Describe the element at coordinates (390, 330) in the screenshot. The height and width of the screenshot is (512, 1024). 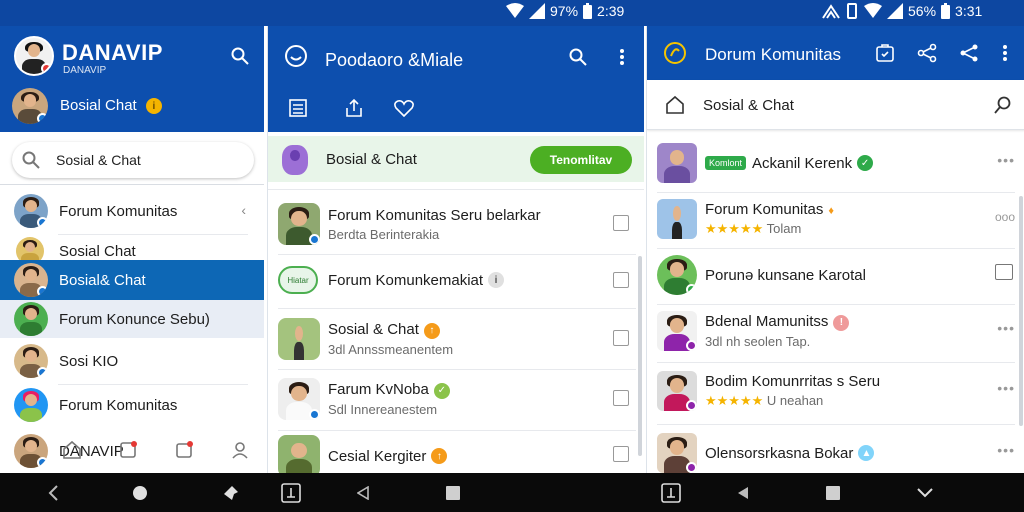
I see `chat-item-title: Sosial & Chat ↑` at that location.